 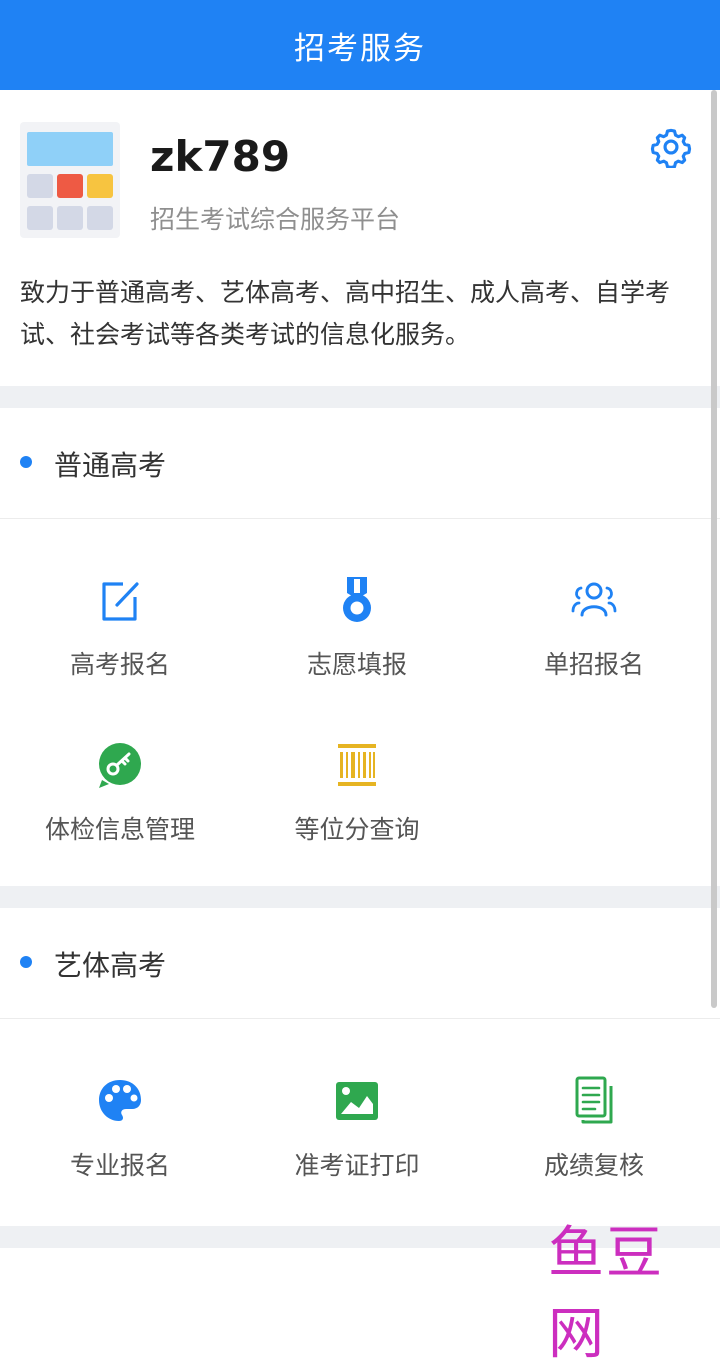 What do you see at coordinates (357, 1165) in the screenshot?
I see `grid-item-label: 准考证打印` at bounding box center [357, 1165].